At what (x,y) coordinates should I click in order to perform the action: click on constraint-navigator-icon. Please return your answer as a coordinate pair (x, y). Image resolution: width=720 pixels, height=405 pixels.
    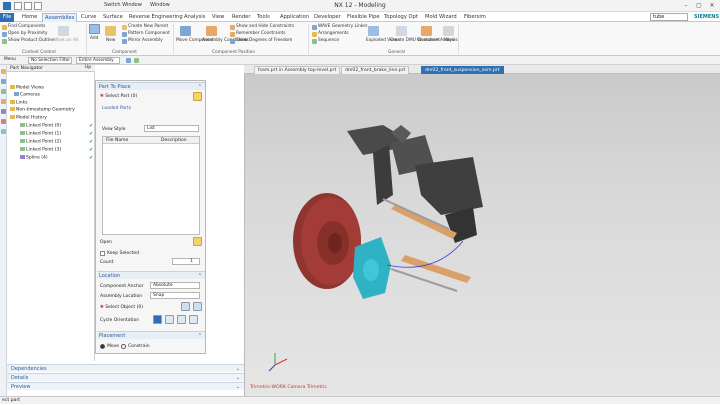
    Looking at the image, I should click on (3, 81).